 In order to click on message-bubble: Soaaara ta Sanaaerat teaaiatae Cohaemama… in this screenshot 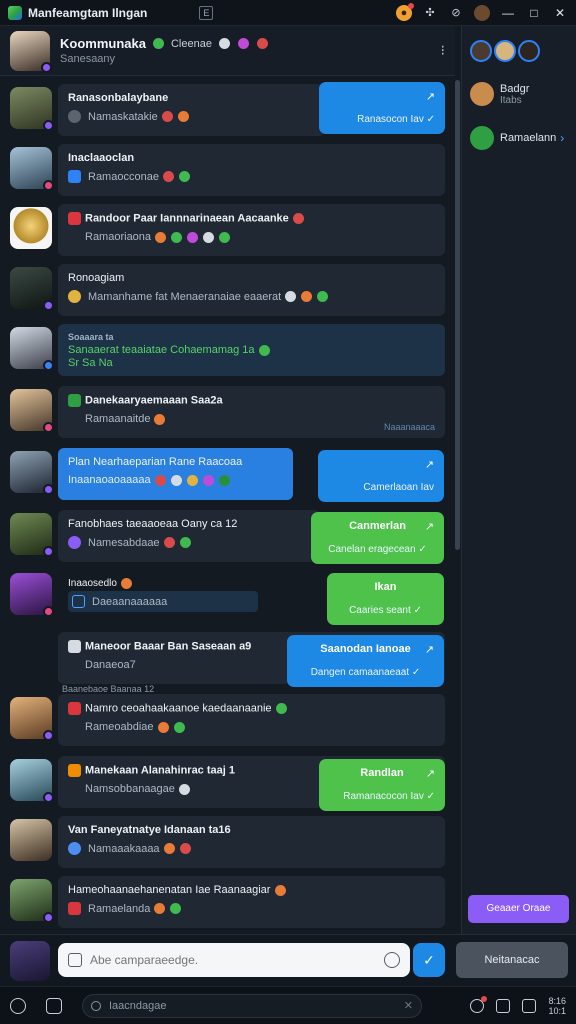, I will do `click(251, 350)`.